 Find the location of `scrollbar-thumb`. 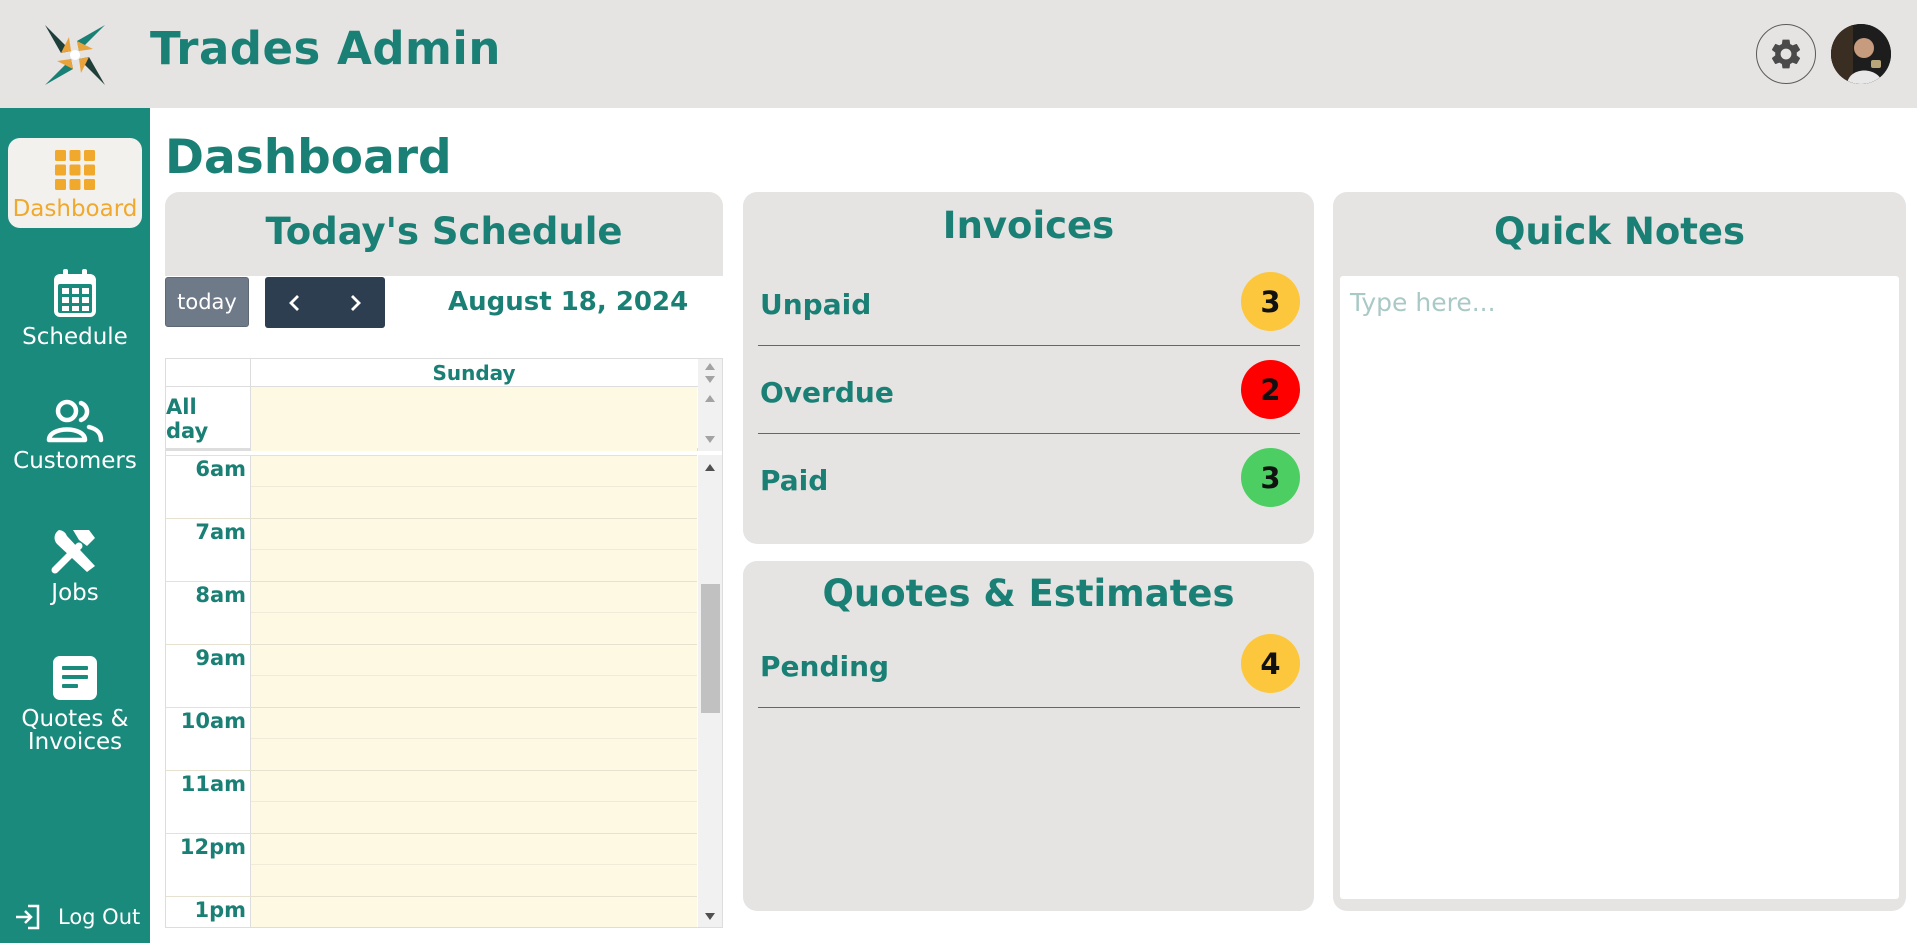

scrollbar-thumb is located at coordinates (710, 648).